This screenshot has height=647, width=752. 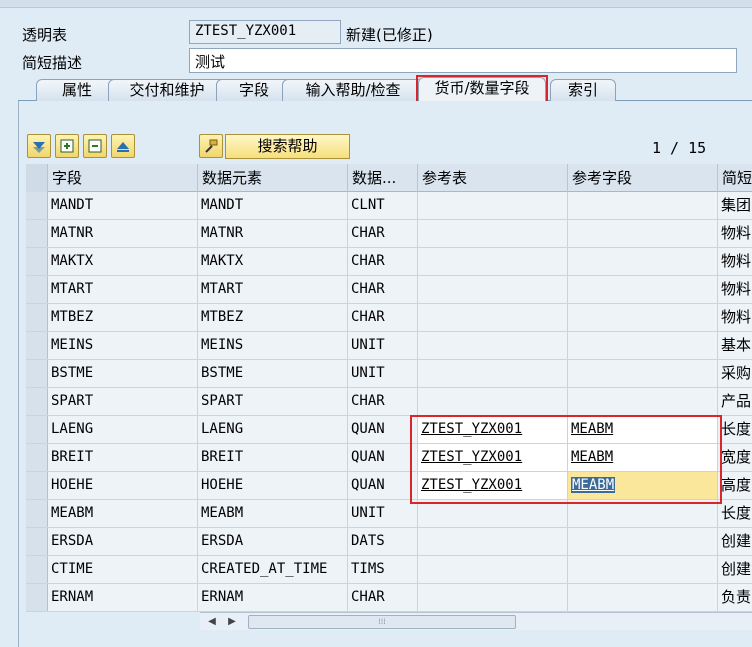 What do you see at coordinates (389, 598) in the screenshot?
I see `table-row: ERNAM ERNAM CHAR 负责` at bounding box center [389, 598].